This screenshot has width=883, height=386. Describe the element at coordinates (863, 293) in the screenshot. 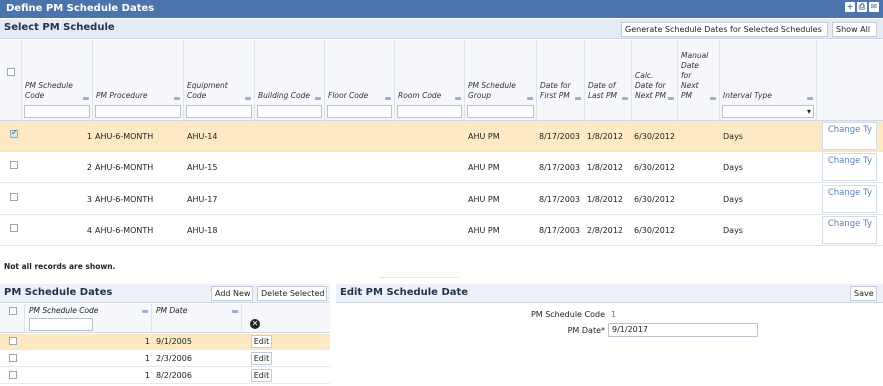

I see `save-button: Save` at that location.